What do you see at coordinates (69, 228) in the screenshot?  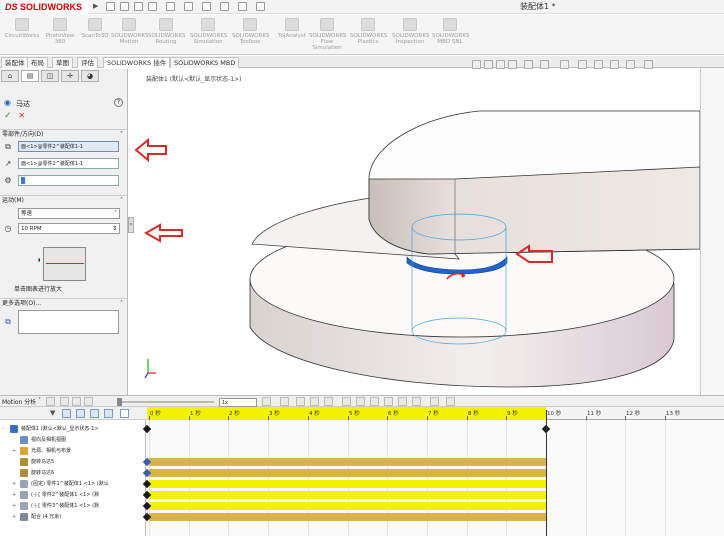 I see `speed-input: 10 RPM ⇕` at bounding box center [69, 228].